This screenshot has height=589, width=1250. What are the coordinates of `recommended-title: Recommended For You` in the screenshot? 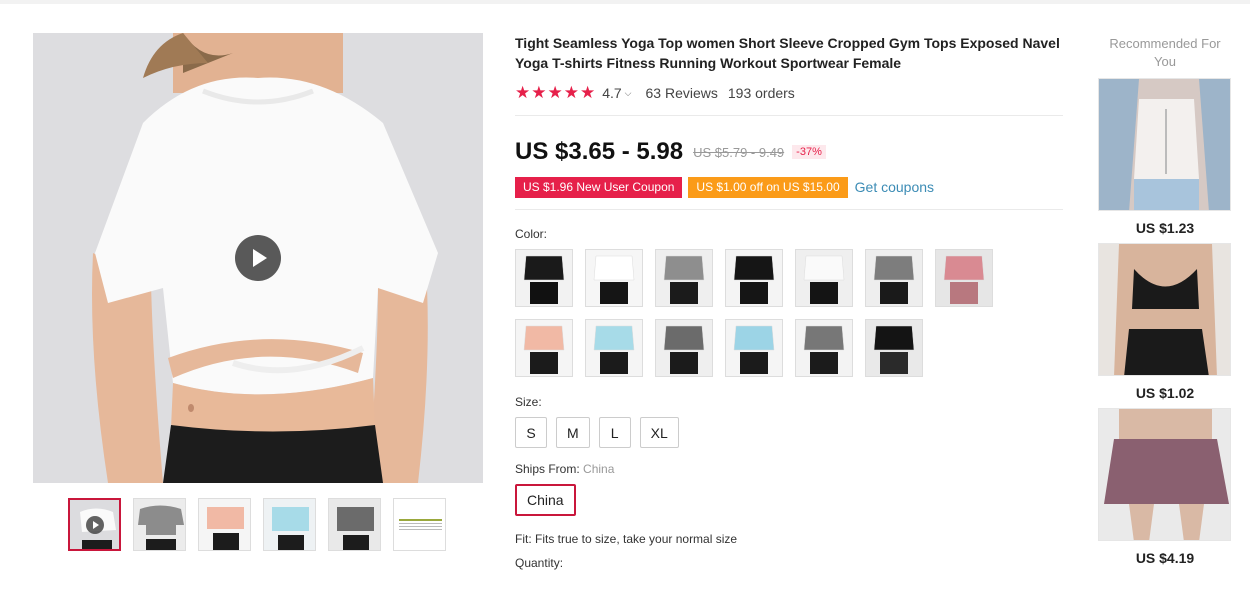 It's located at (1165, 52).